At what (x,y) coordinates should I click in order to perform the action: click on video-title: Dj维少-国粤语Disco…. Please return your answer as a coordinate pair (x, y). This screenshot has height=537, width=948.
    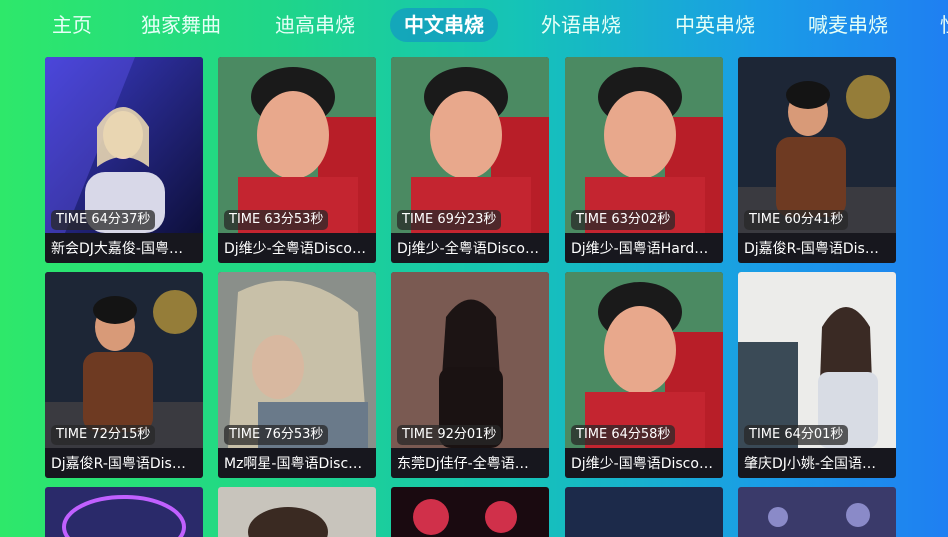
    Looking at the image, I should click on (642, 464).